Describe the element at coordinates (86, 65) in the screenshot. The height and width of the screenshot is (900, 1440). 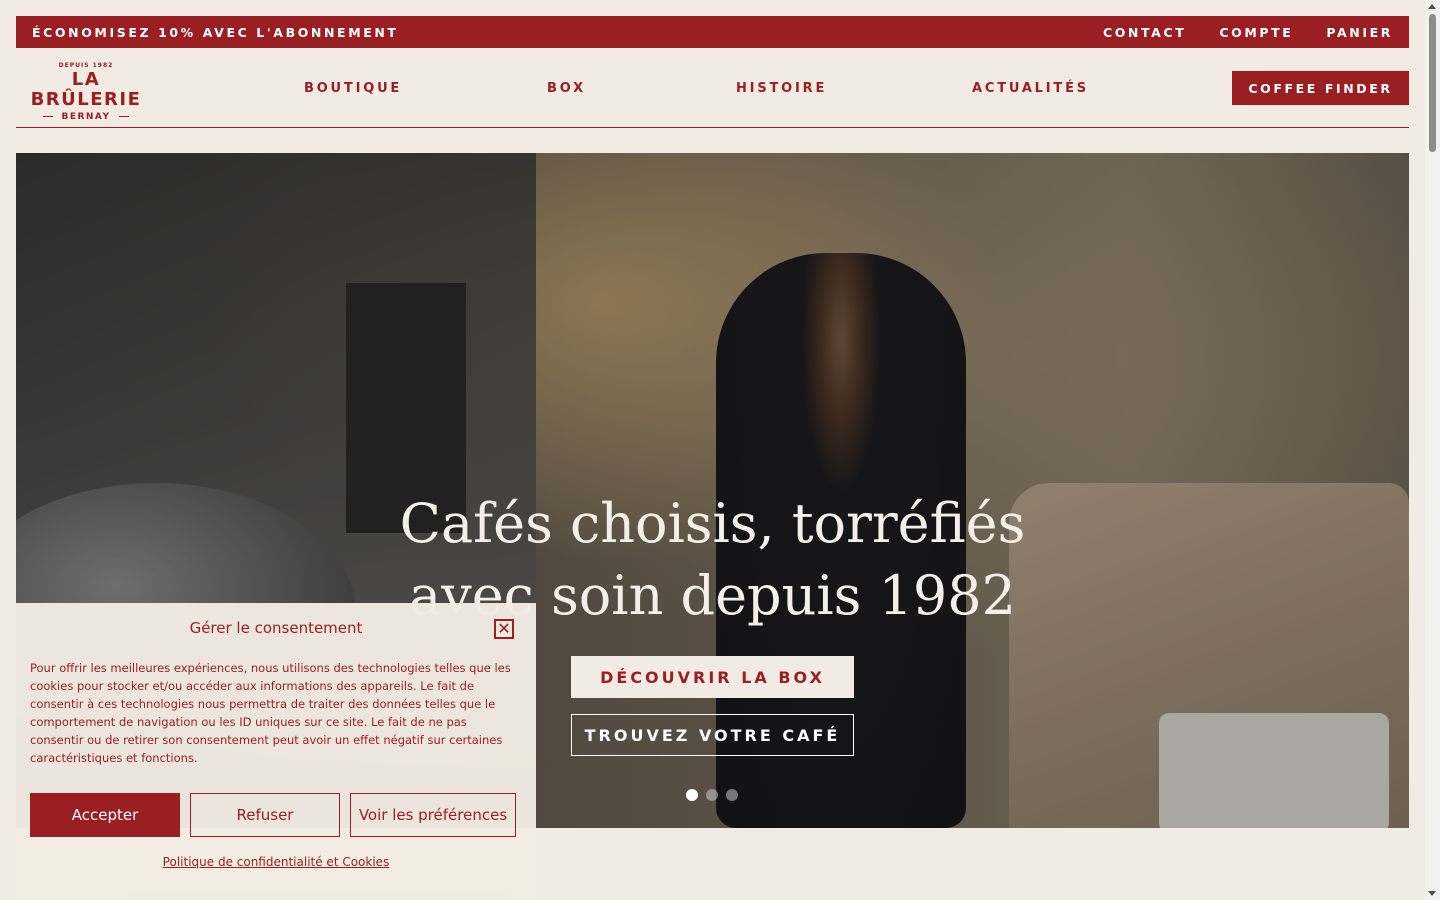
I see `logo-since: DEPUIS 1982` at that location.